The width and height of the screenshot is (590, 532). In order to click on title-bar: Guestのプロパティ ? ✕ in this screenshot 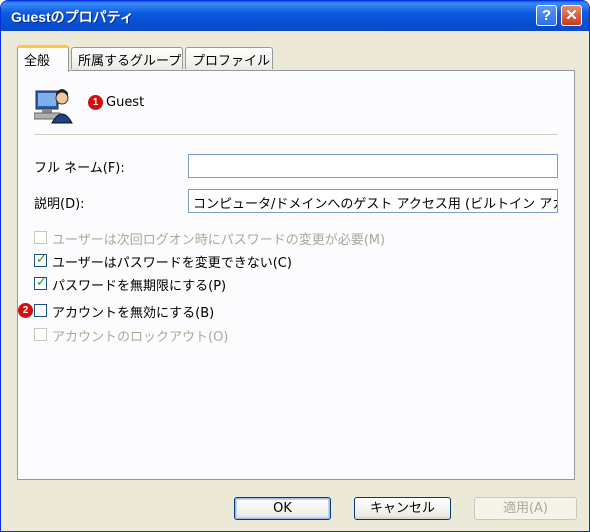, I will do `click(295, 16)`.